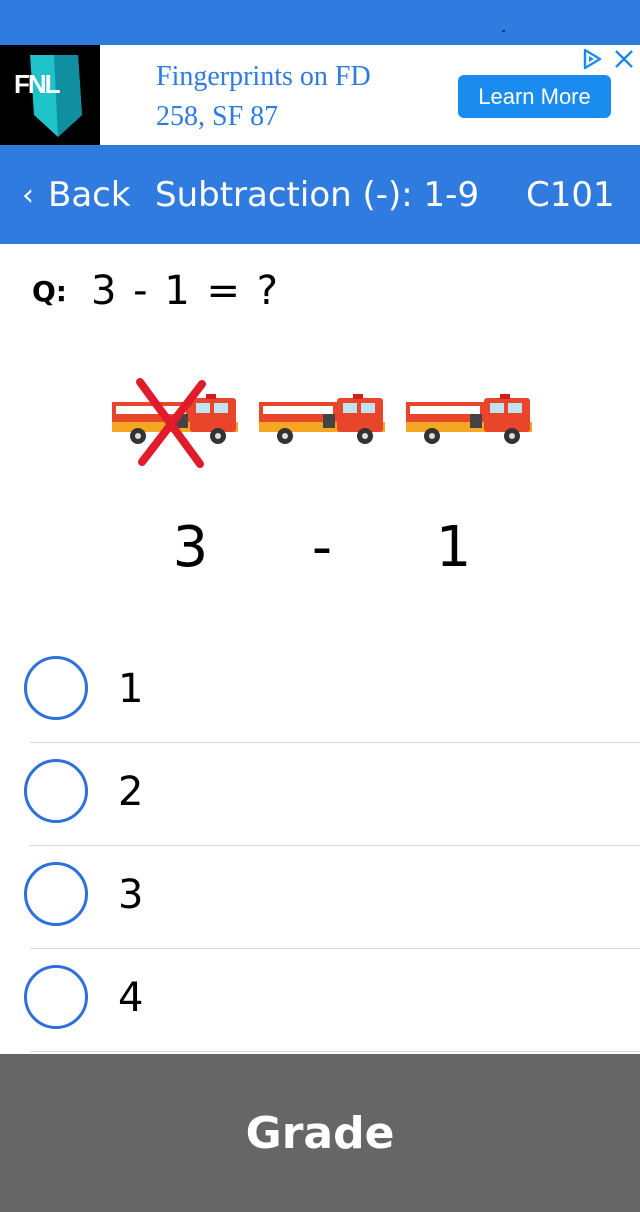 This screenshot has width=640, height=1212. Describe the element at coordinates (301, 117) in the screenshot. I see `ad-headline-line-2: 258, SF 87` at that location.